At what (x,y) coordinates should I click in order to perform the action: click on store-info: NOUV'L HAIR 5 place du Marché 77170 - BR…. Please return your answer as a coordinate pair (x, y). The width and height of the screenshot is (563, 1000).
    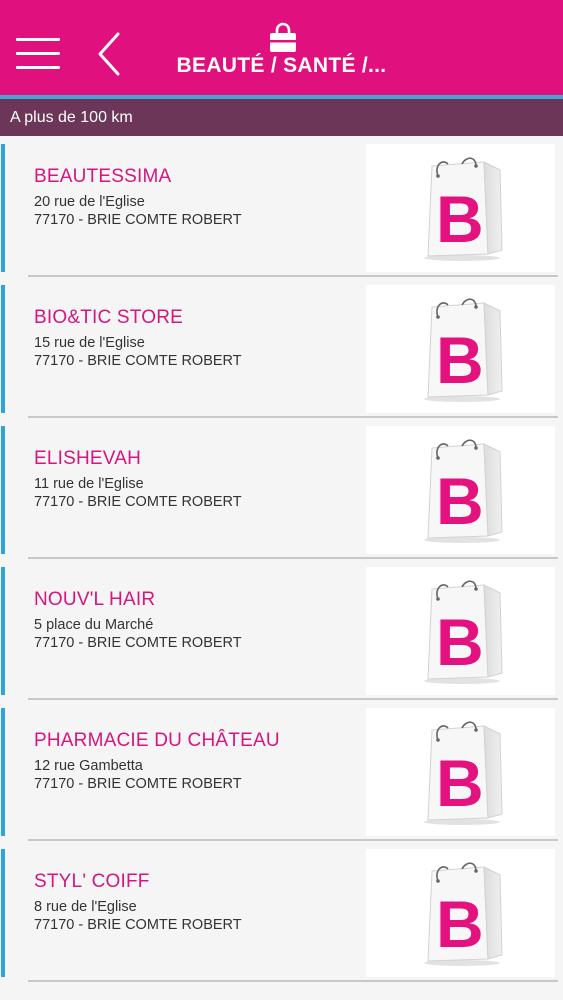
    Looking at the image, I should click on (194, 631).